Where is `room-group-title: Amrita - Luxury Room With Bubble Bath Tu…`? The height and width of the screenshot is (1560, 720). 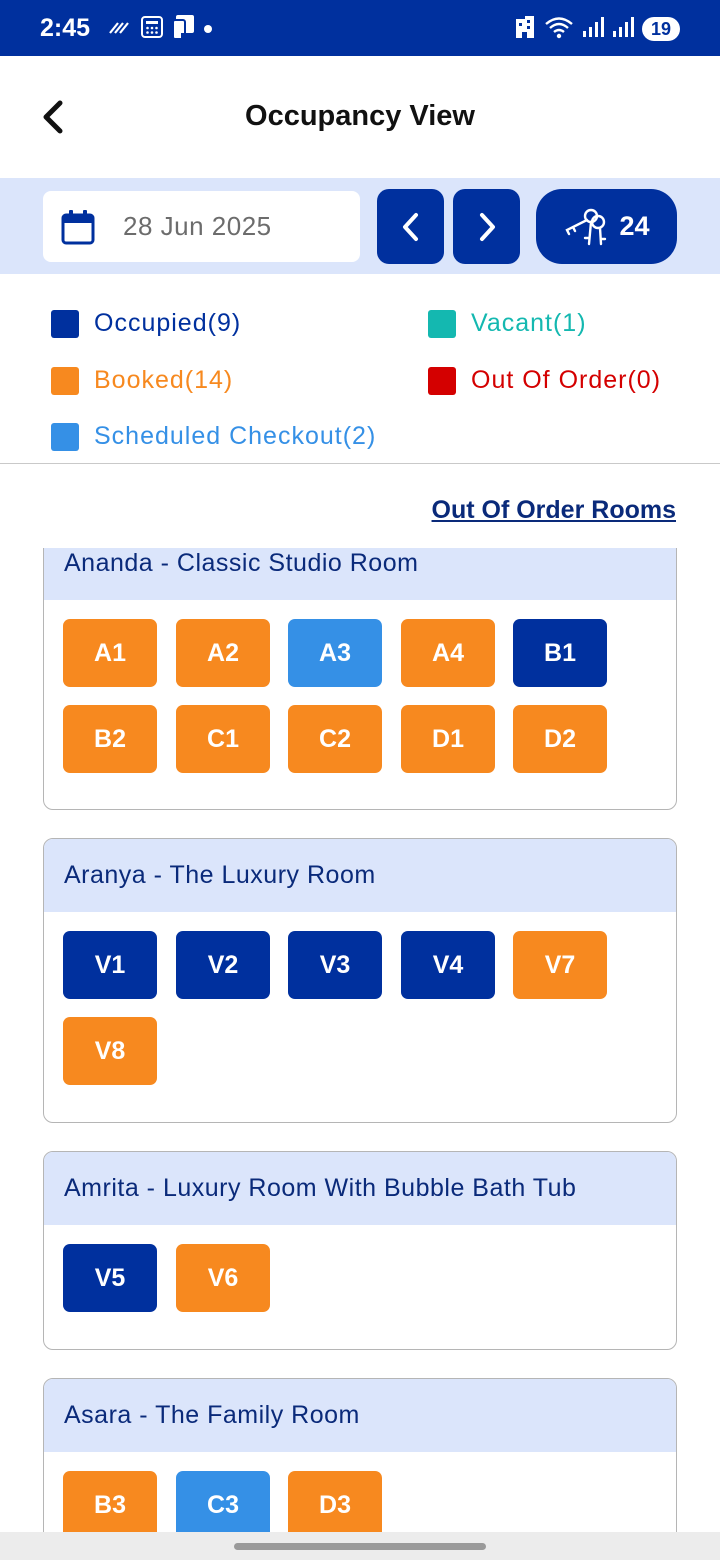
room-group-title: Amrita - Luxury Room With Bubble Bath Tu… is located at coordinates (360, 1188).